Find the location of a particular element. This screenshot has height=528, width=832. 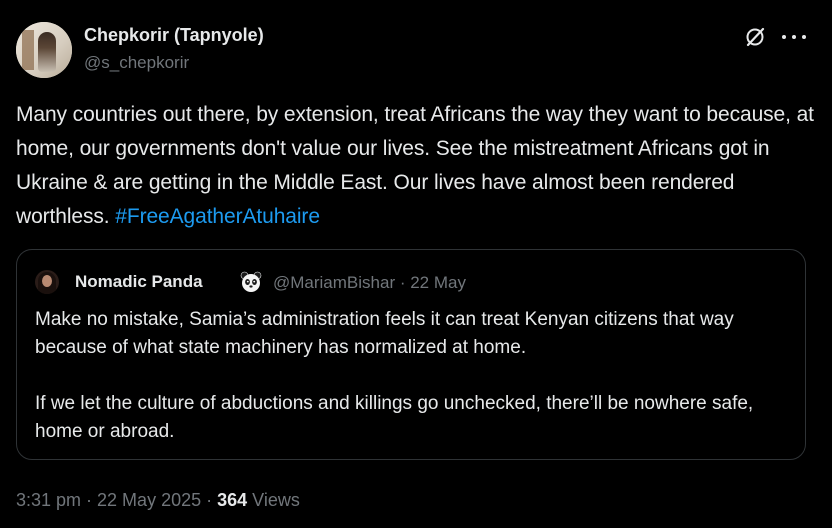

tweet-footer: 3:31 pm · 22 May 2025 · 364 Views is located at coordinates (158, 500).